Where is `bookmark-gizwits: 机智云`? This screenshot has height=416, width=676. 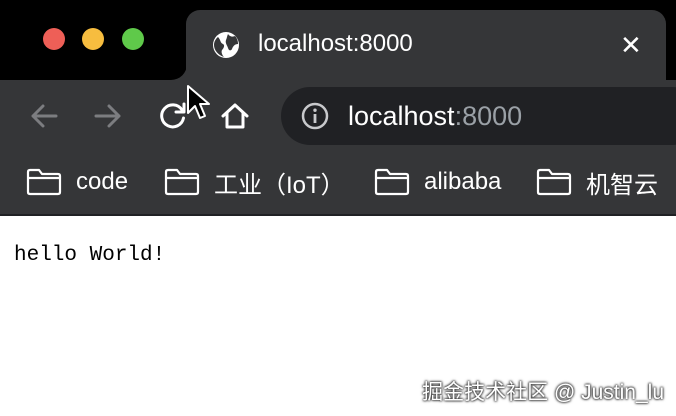
bookmark-gizwits: 机智云 is located at coordinates (597, 182).